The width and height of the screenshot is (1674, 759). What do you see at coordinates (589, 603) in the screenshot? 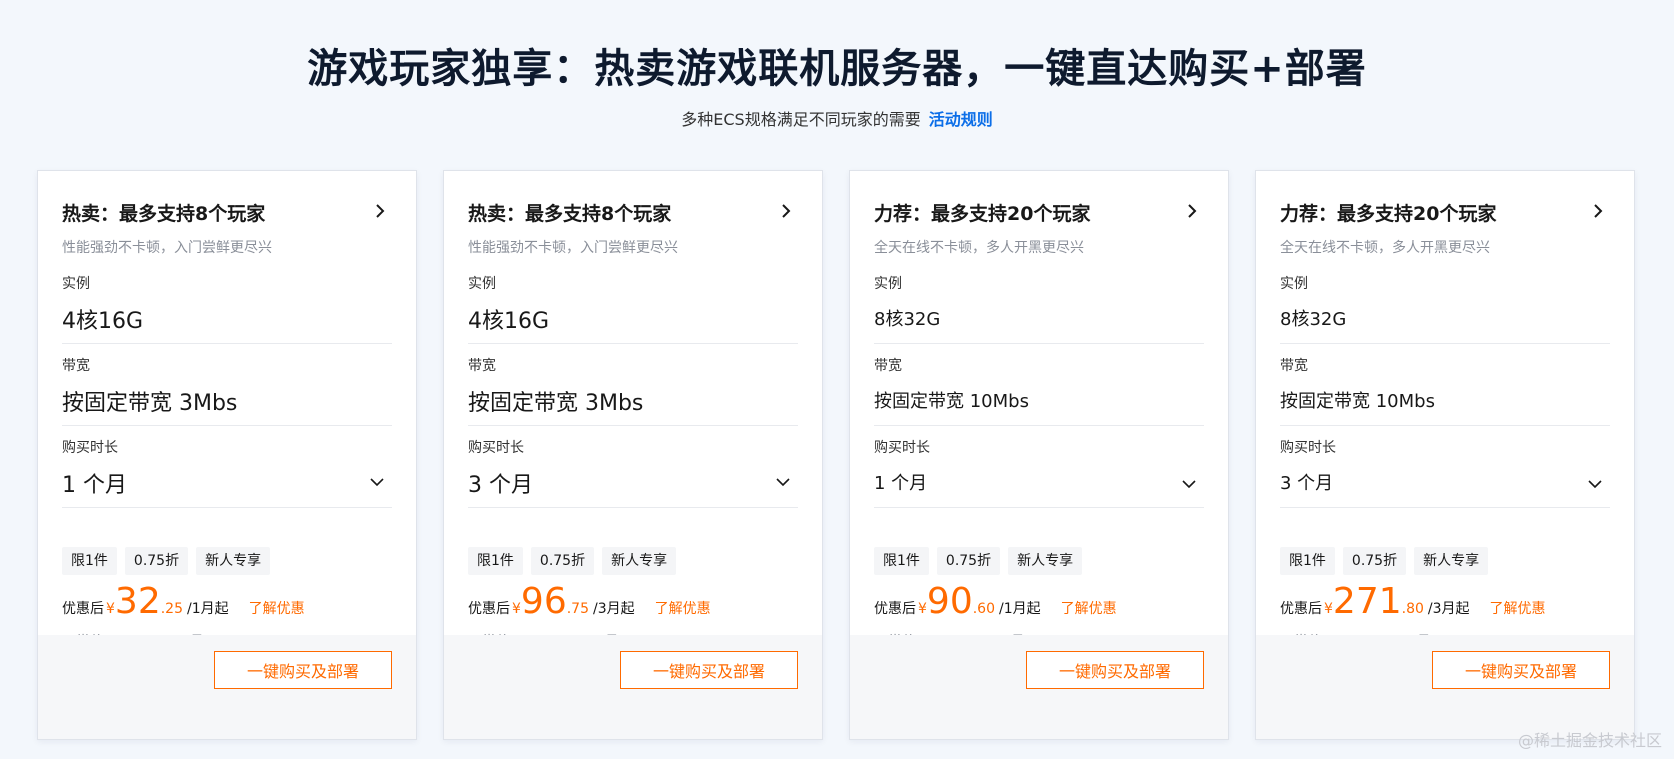
I see `price-row: 优惠后 ¥96.75/3月起 了解优惠` at bounding box center [589, 603].